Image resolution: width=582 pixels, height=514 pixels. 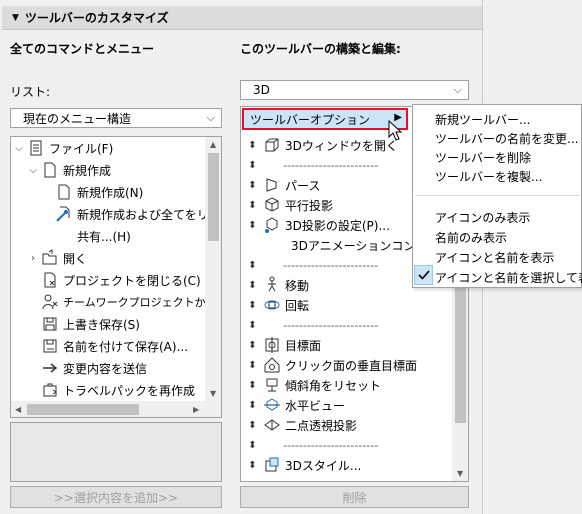 What do you see at coordinates (149, 214) in the screenshot?
I see `tree-item-label: 新規作成および全てをリセット` at bounding box center [149, 214].